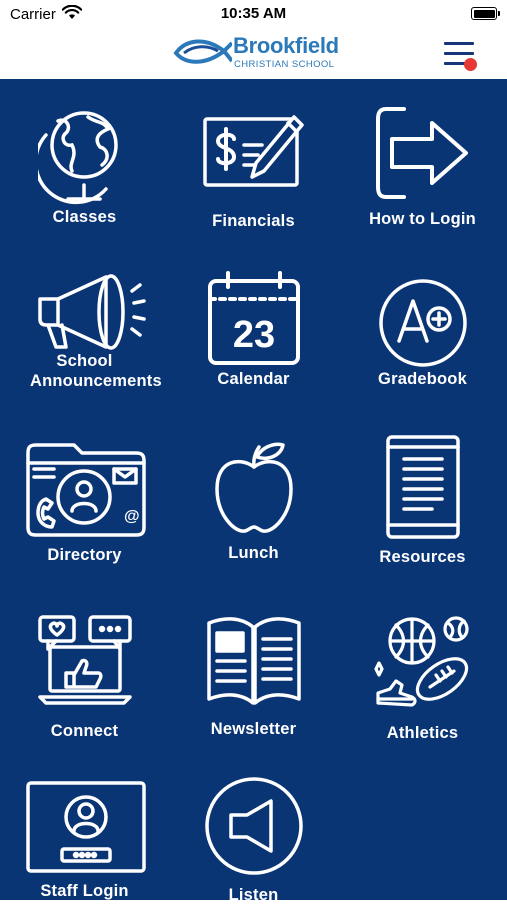 The height and width of the screenshot is (905, 507). I want to click on school-logo: Brookfield CHRISTIAN SCHOOL, so click(257, 53).